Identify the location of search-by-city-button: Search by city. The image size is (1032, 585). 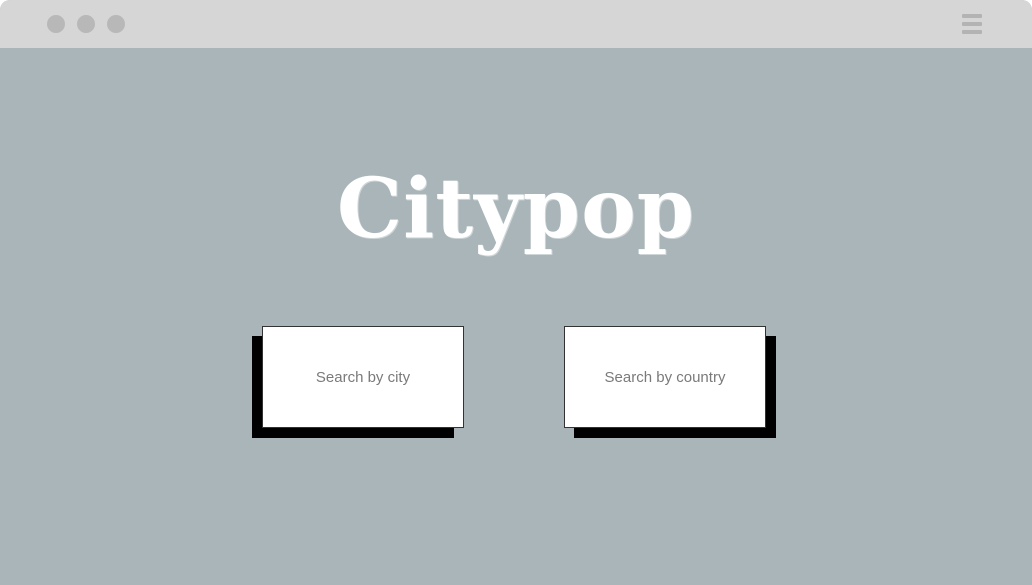
(363, 377).